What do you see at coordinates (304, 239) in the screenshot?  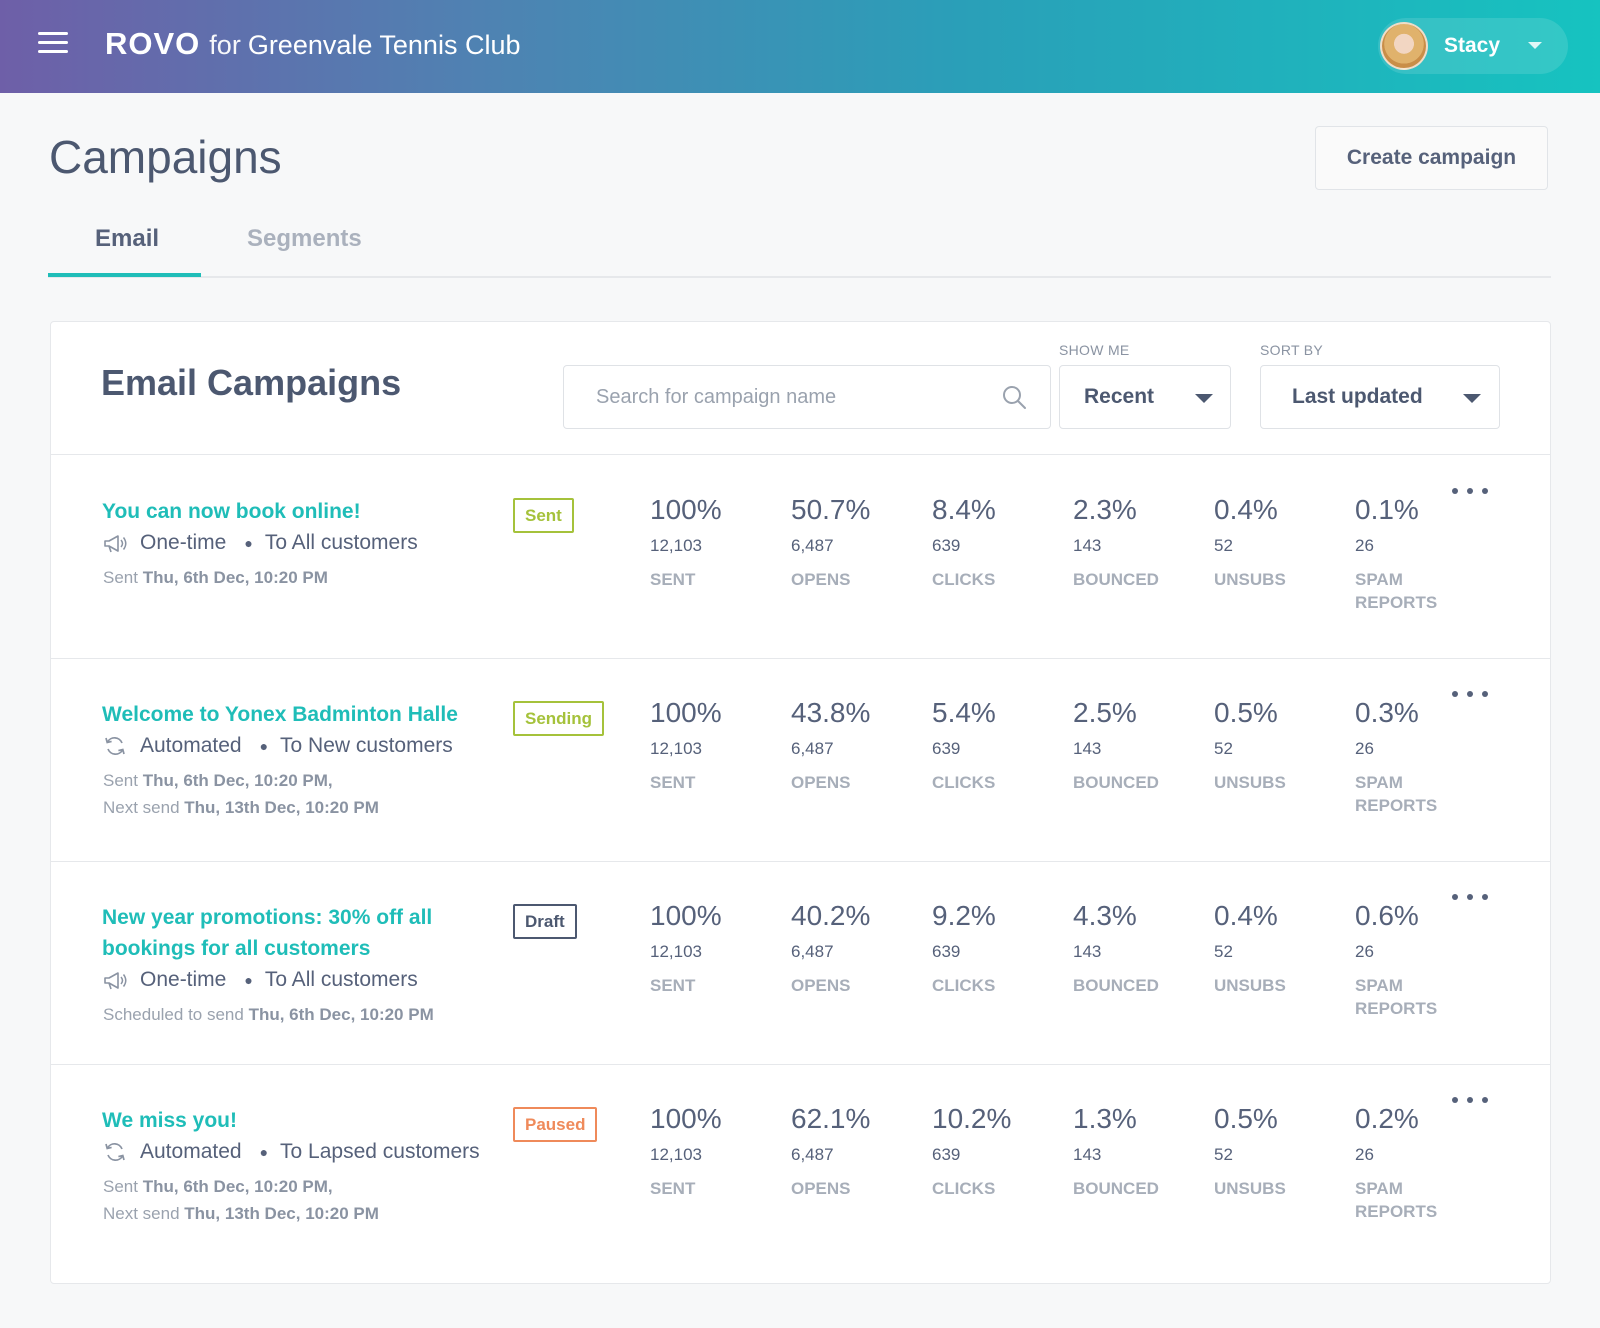 I see `tab-segments: Segments` at bounding box center [304, 239].